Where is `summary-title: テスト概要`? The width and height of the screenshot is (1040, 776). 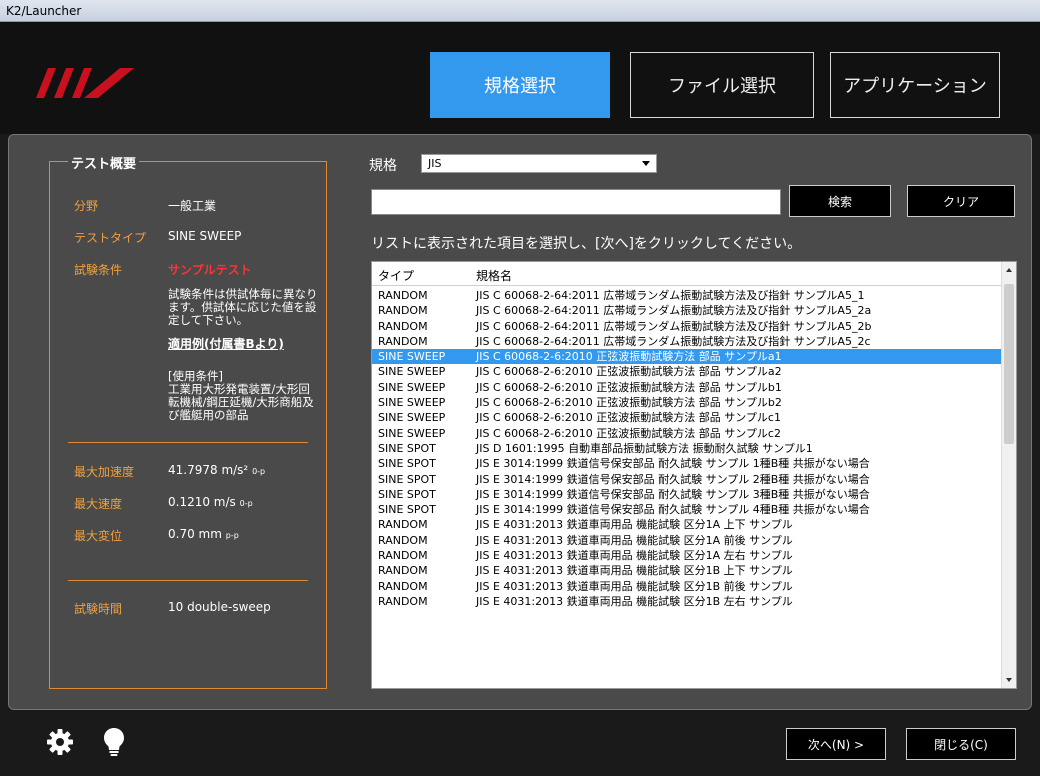 summary-title: テスト概要 is located at coordinates (104, 162).